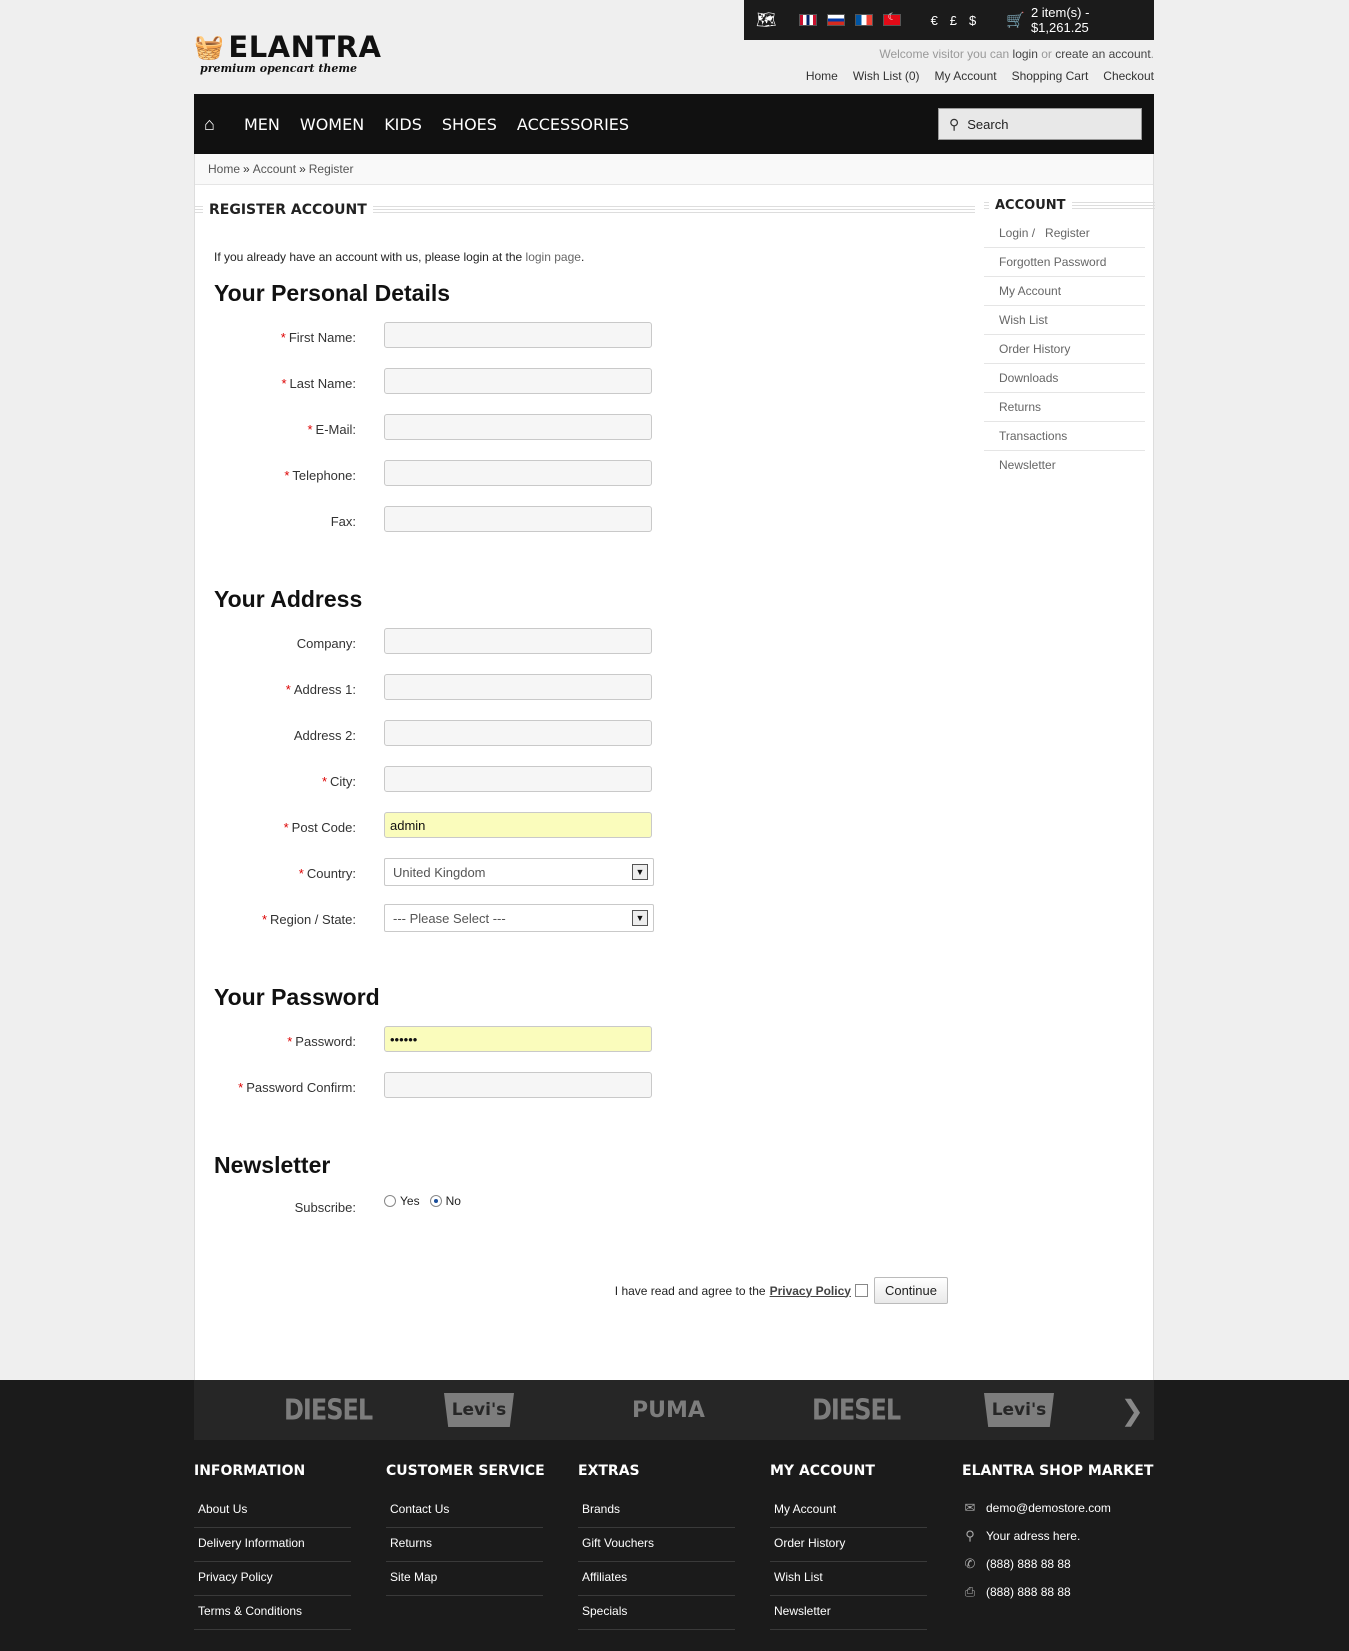 Image resolution: width=1349 pixels, height=1651 pixels. What do you see at coordinates (518, 1085) in the screenshot?
I see `password-confirm-field` at bounding box center [518, 1085].